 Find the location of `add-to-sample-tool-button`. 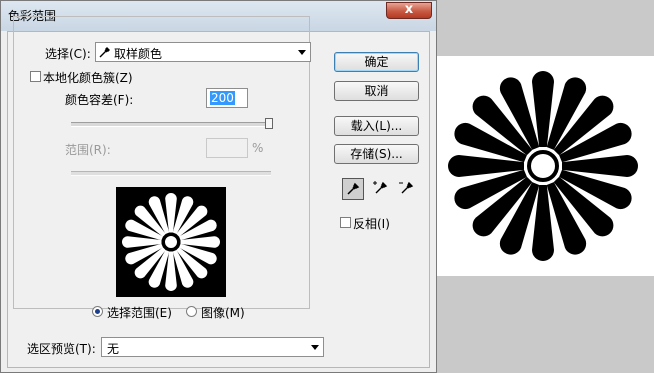

add-to-sample-tool-button is located at coordinates (380, 189).